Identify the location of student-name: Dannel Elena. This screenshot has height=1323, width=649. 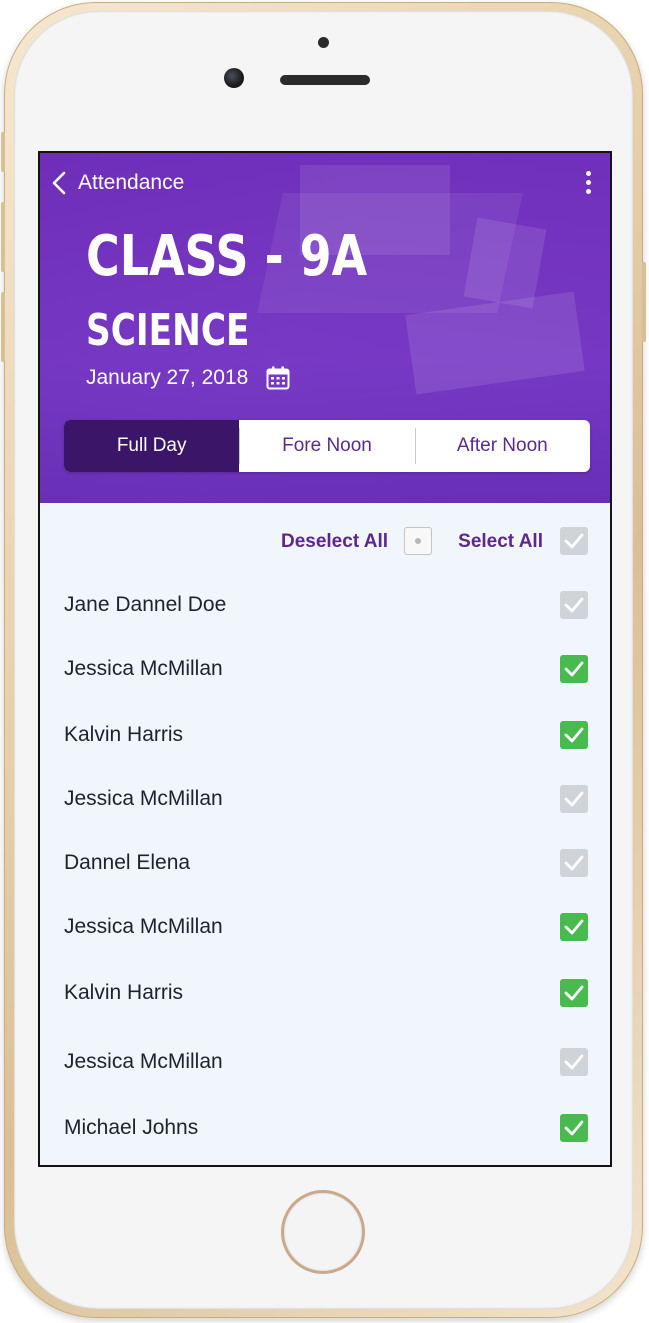
(127, 862).